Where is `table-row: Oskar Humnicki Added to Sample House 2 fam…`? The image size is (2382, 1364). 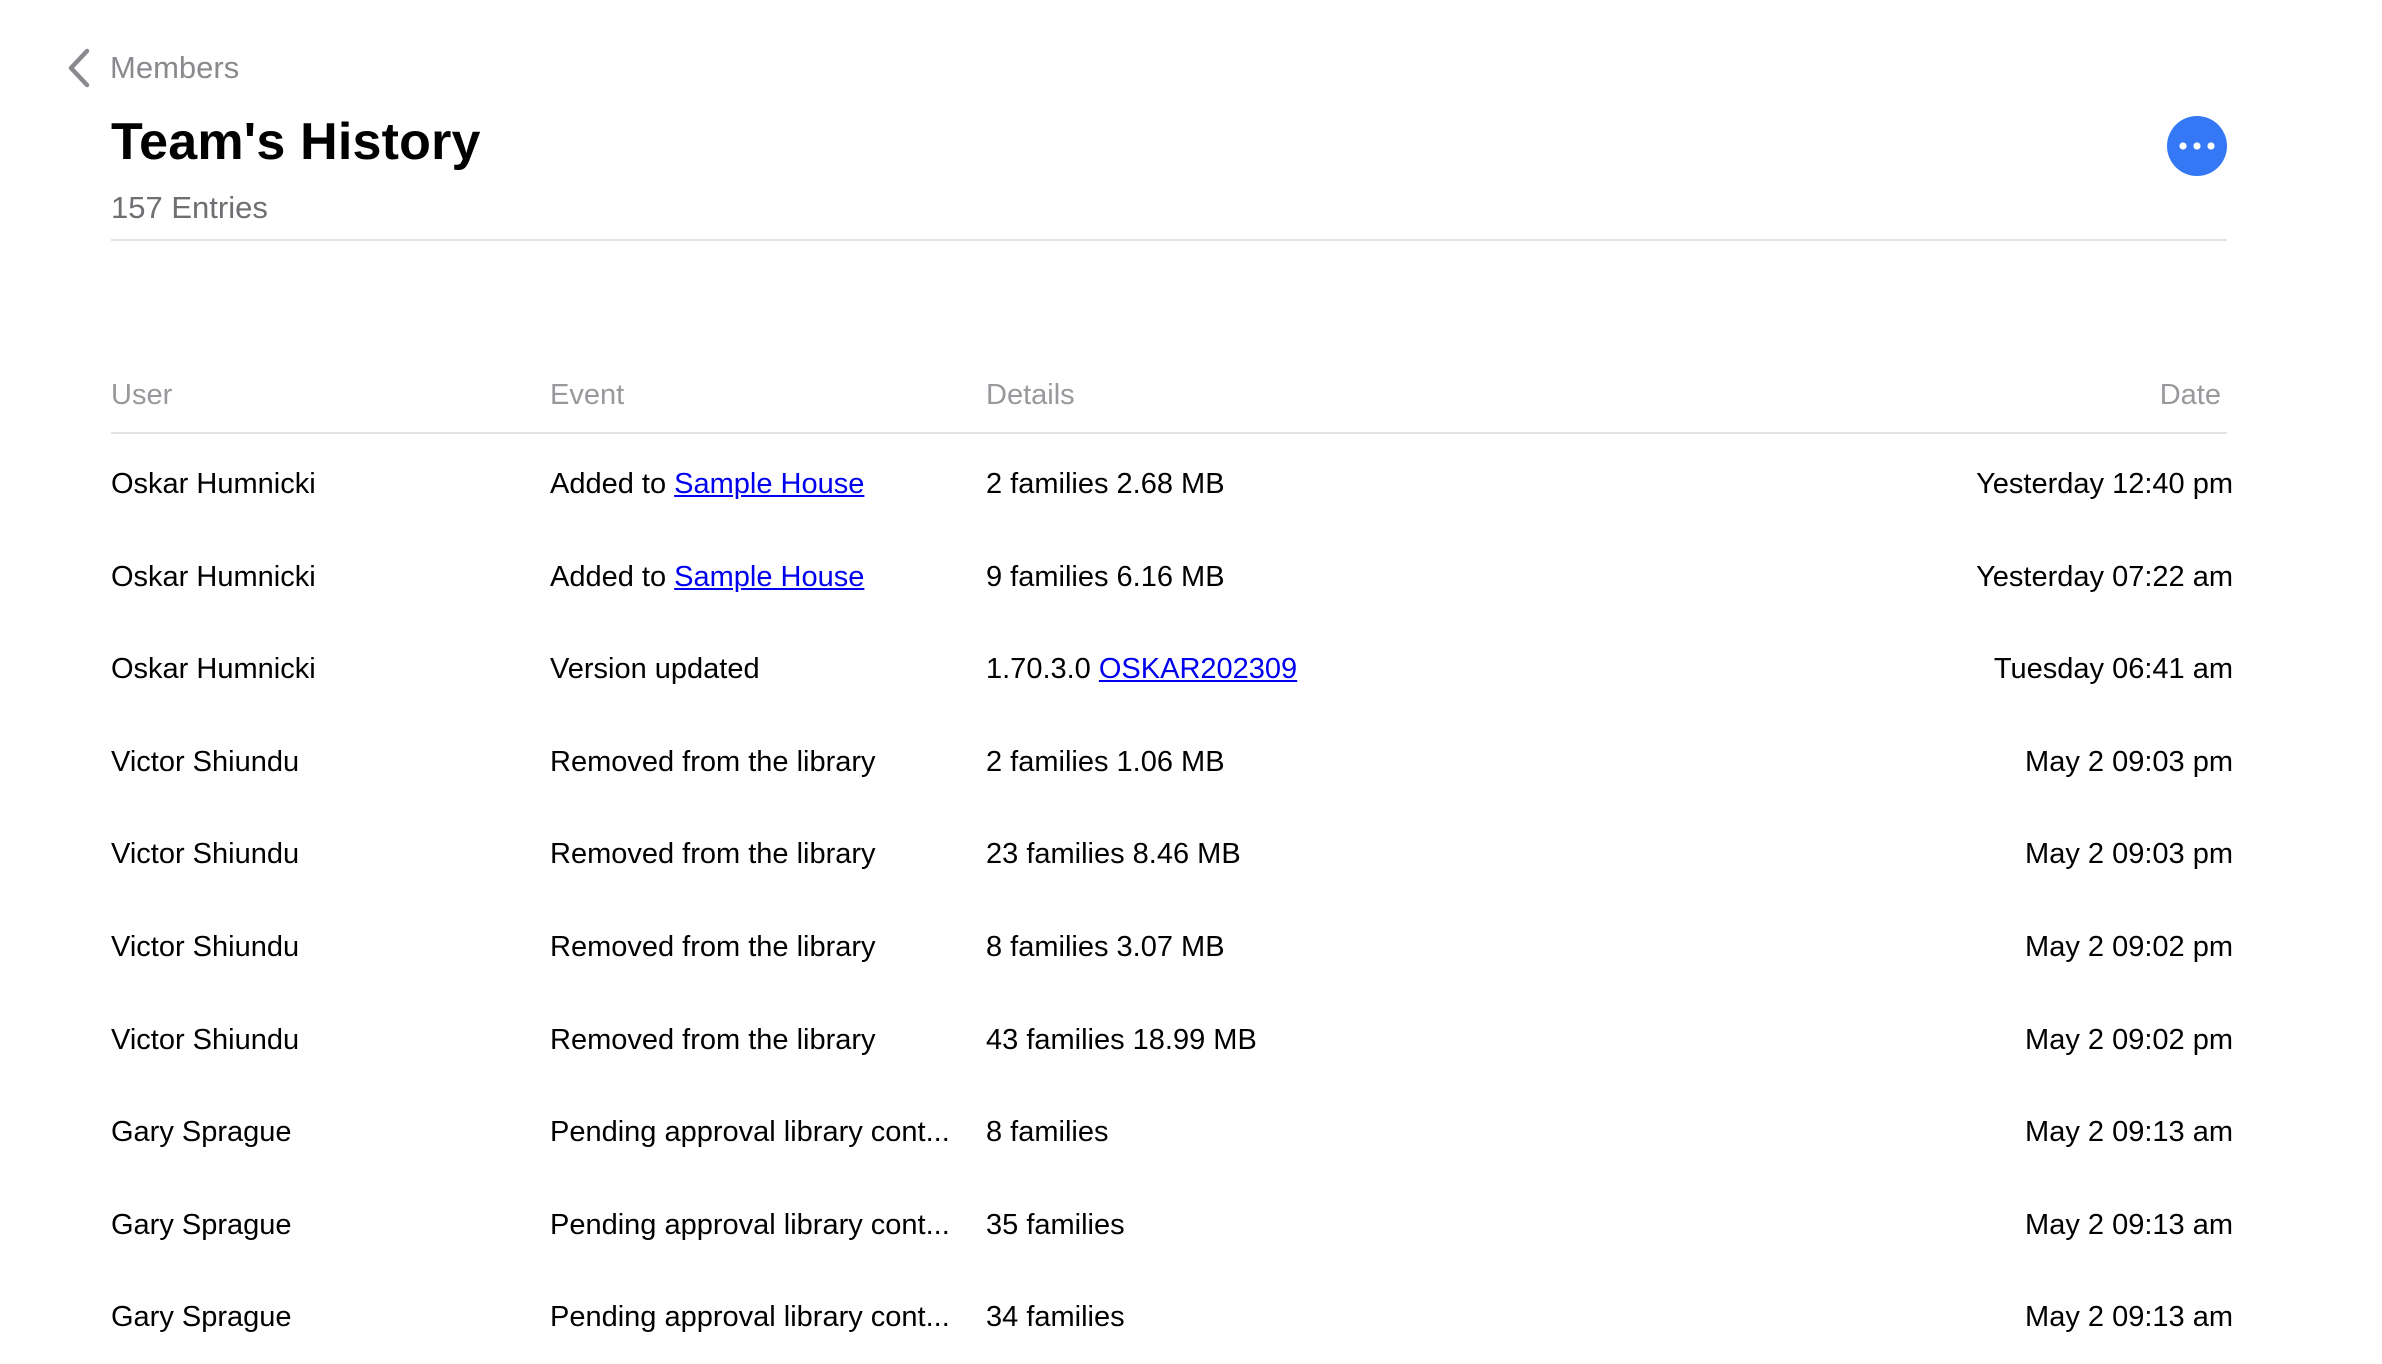 table-row: Oskar Humnicki Added to Sample House 2 fam… is located at coordinates (1172, 484).